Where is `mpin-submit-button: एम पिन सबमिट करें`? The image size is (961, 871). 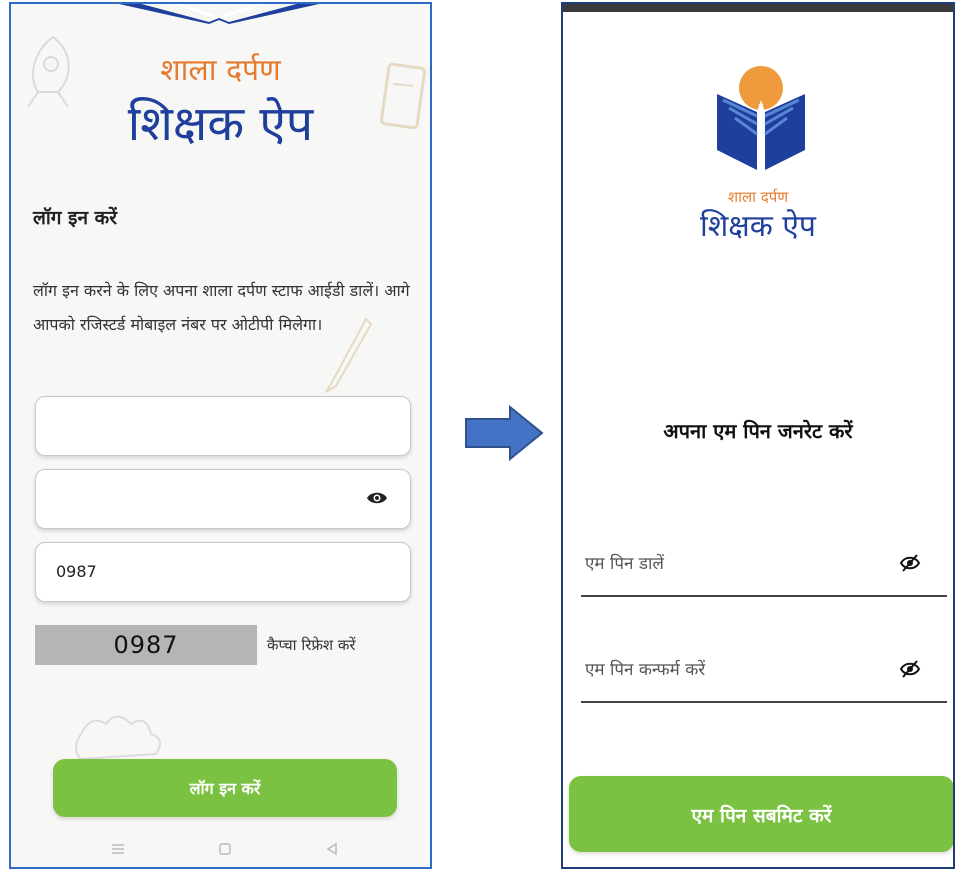
mpin-submit-button: एम पिन सबमिट करें is located at coordinates (761, 814).